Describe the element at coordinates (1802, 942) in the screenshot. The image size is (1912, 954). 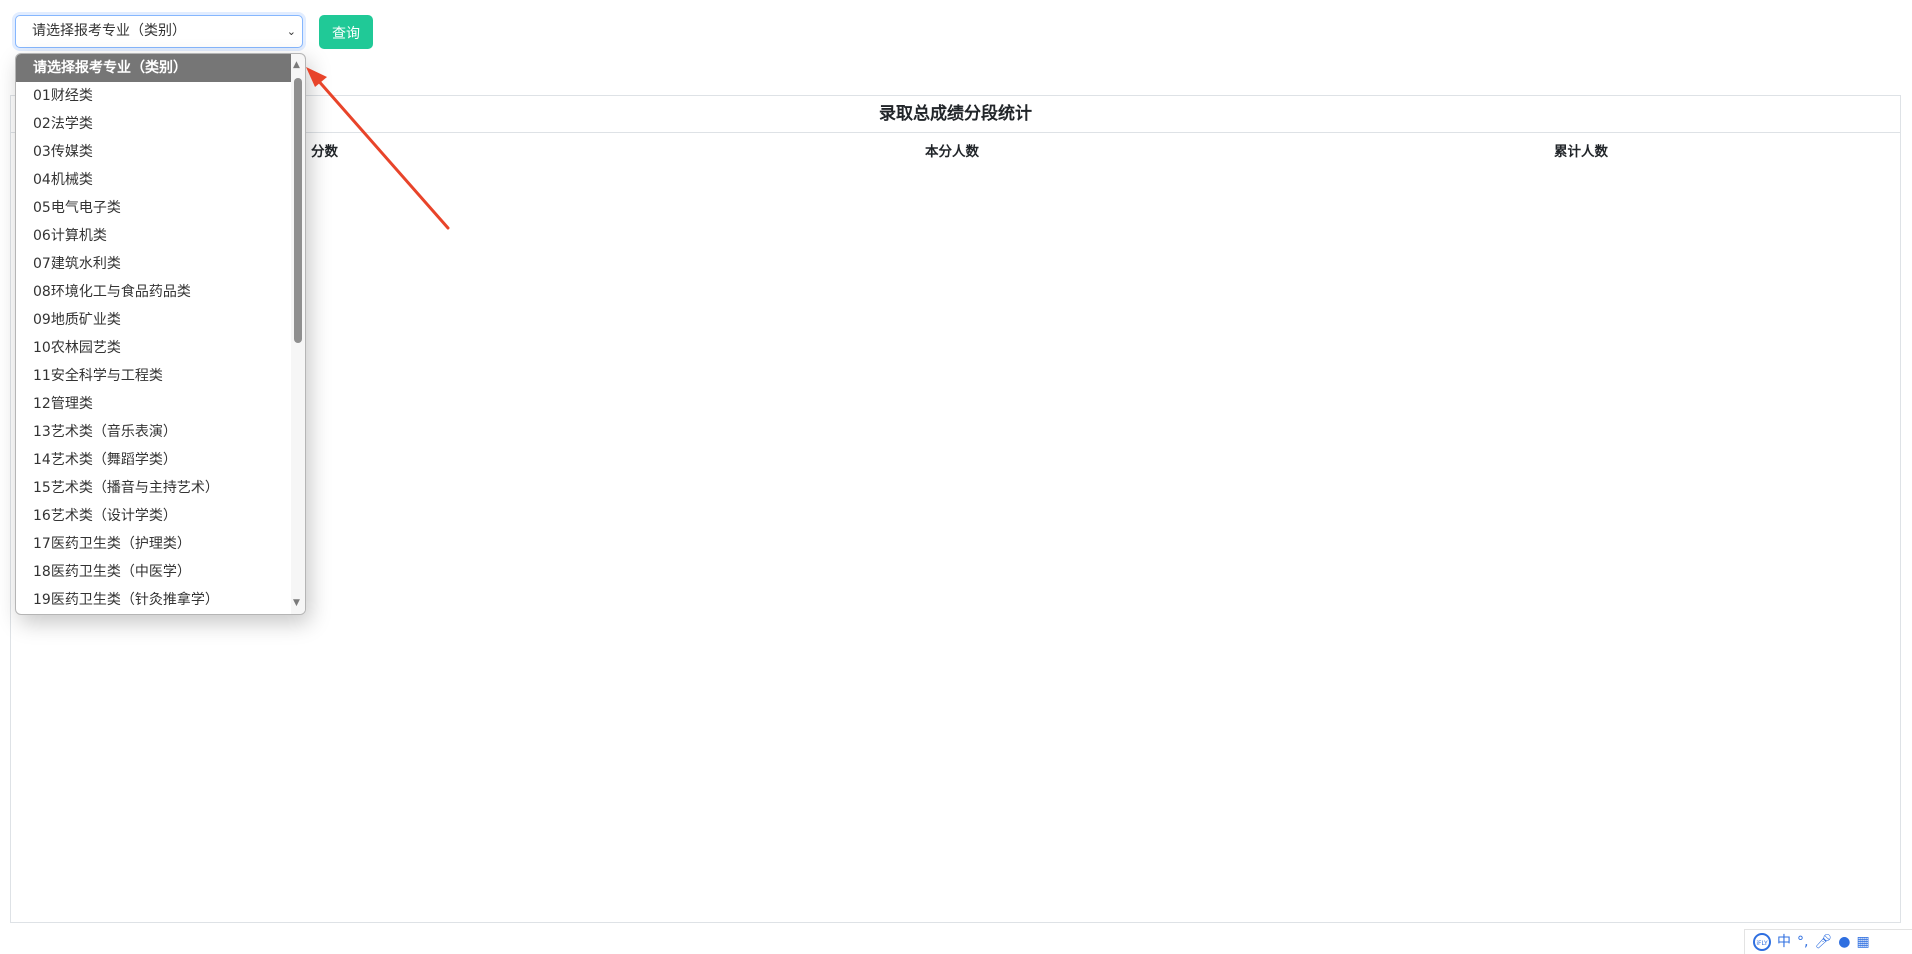
I see `punctuation-icon: °,` at that location.